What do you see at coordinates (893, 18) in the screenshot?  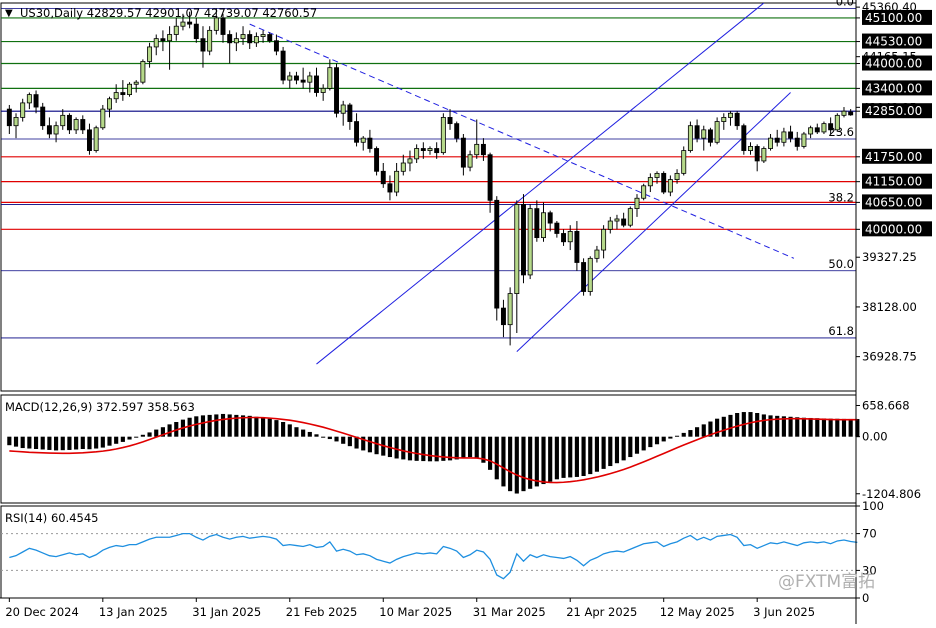 I see `axis-label: 45100.00` at bounding box center [893, 18].